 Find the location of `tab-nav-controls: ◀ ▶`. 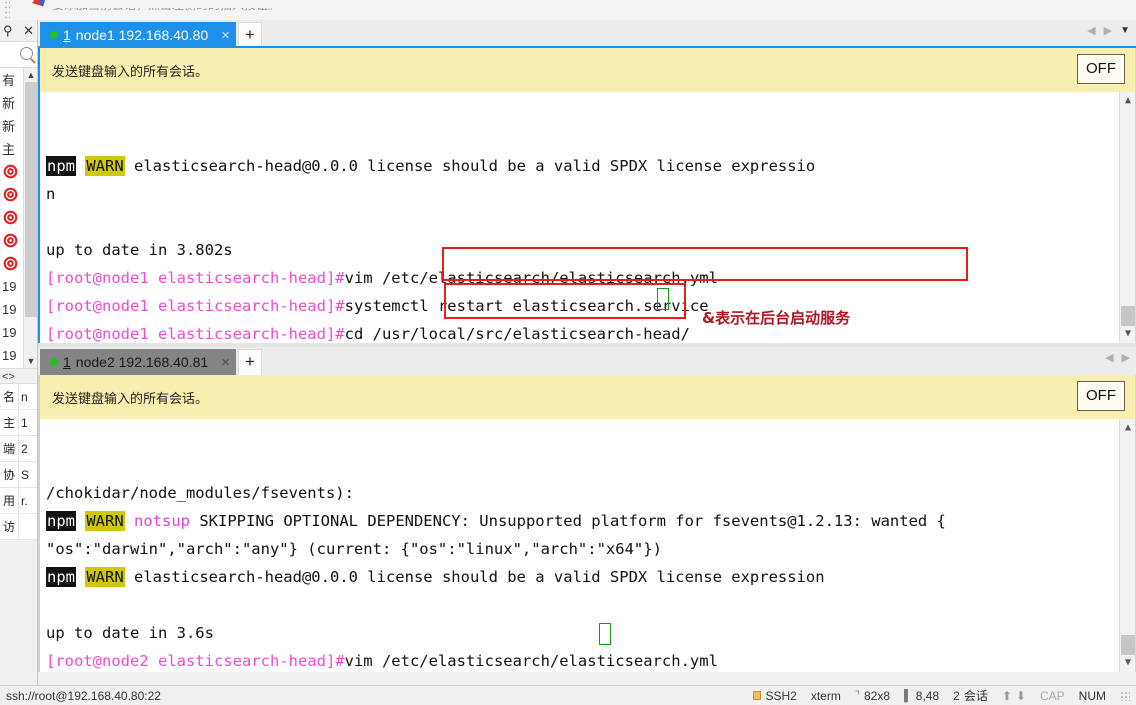

tab-nav-controls: ◀ ▶ is located at coordinates (1117, 357).